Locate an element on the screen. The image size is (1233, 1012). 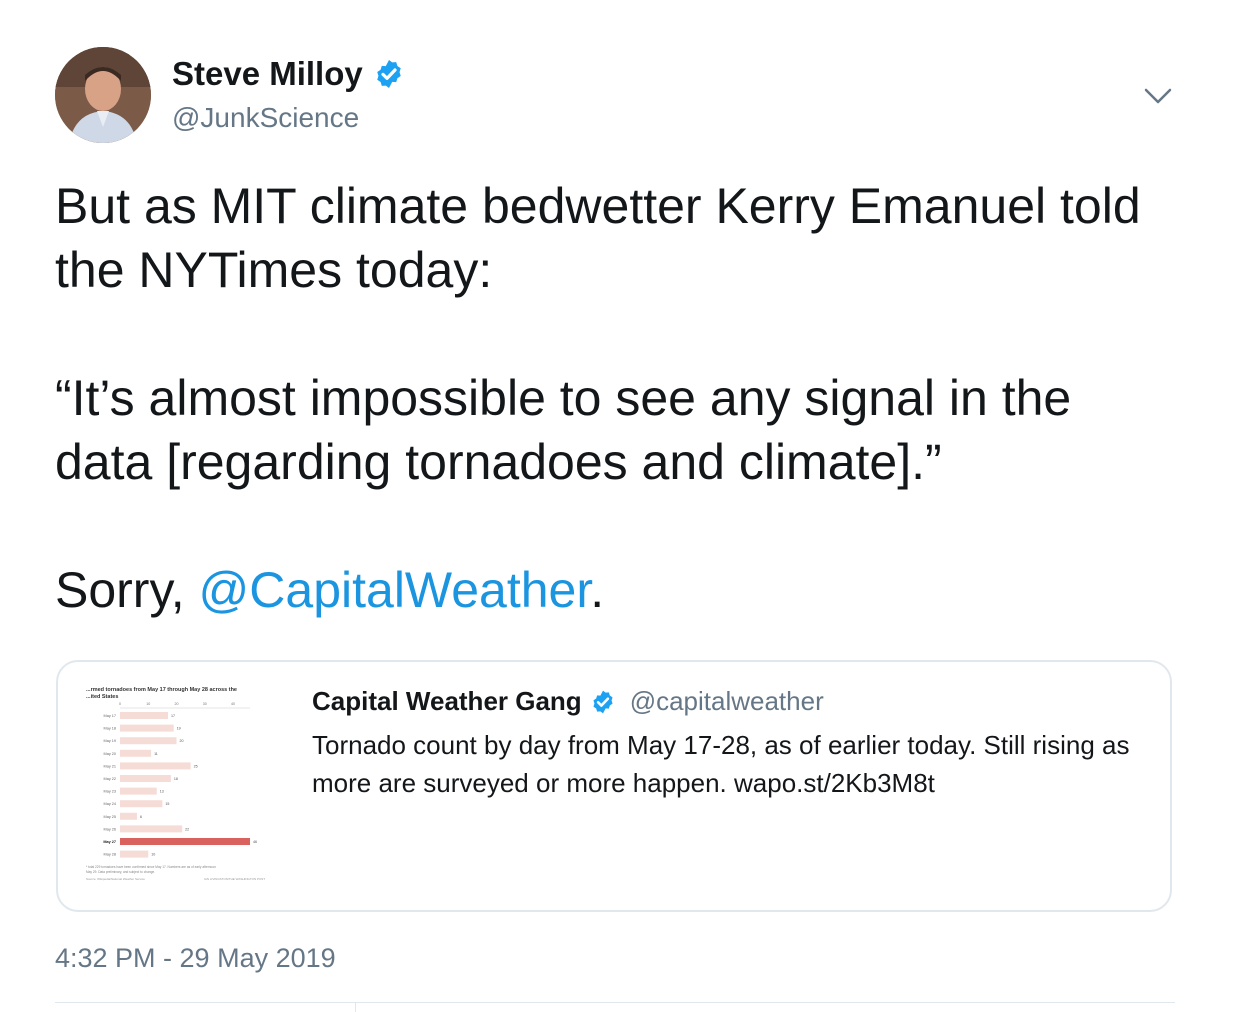
quoted-header: Capital Weather Gang @capitalweather is located at coordinates (568, 701).